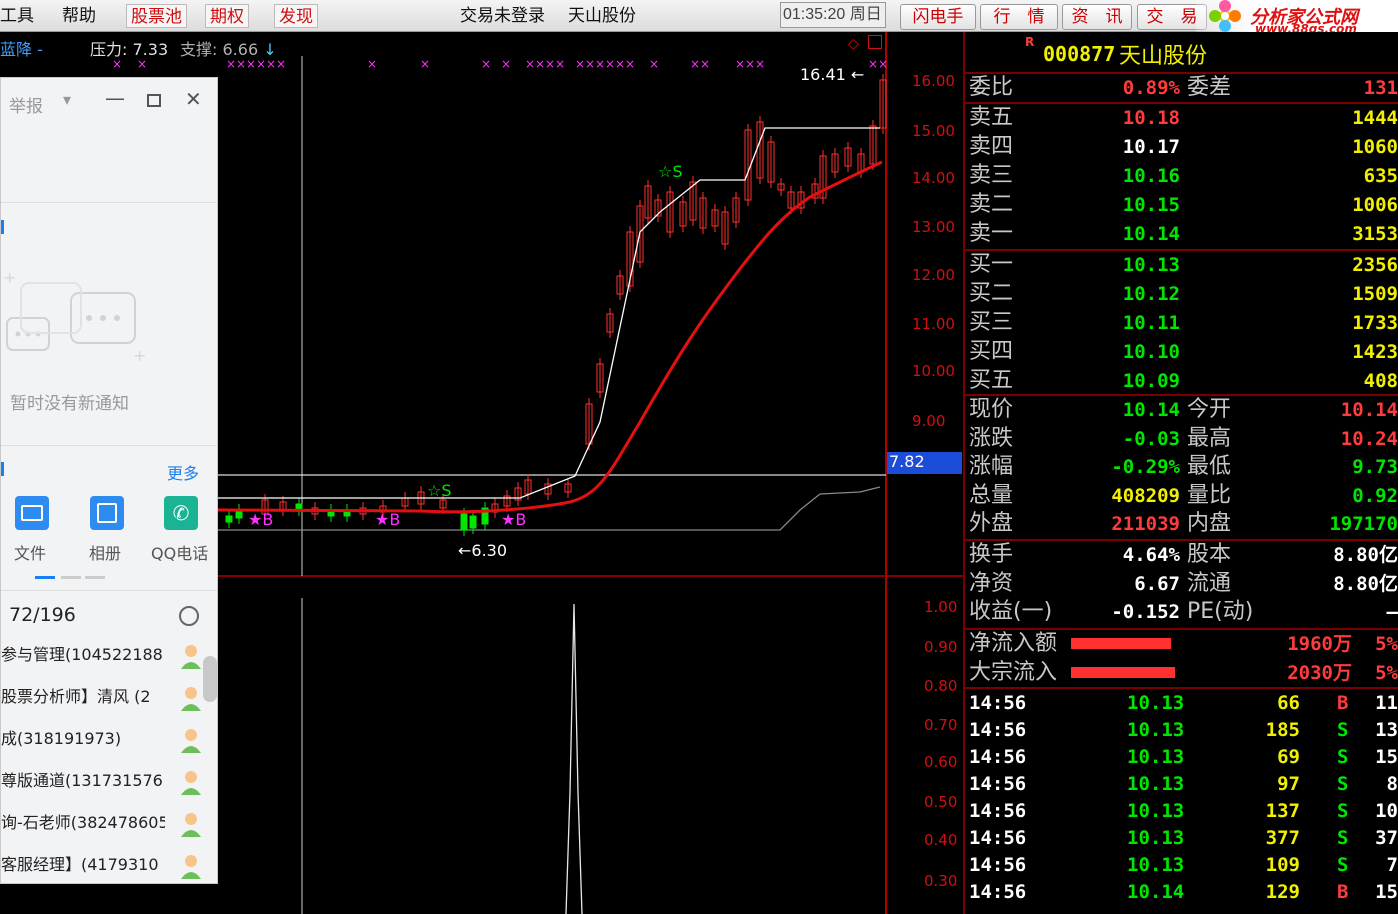 The image size is (1398, 914). What do you see at coordinates (1181, 176) in the screenshot?
I see `ask-level: 卖三 10.16 635` at bounding box center [1181, 176].